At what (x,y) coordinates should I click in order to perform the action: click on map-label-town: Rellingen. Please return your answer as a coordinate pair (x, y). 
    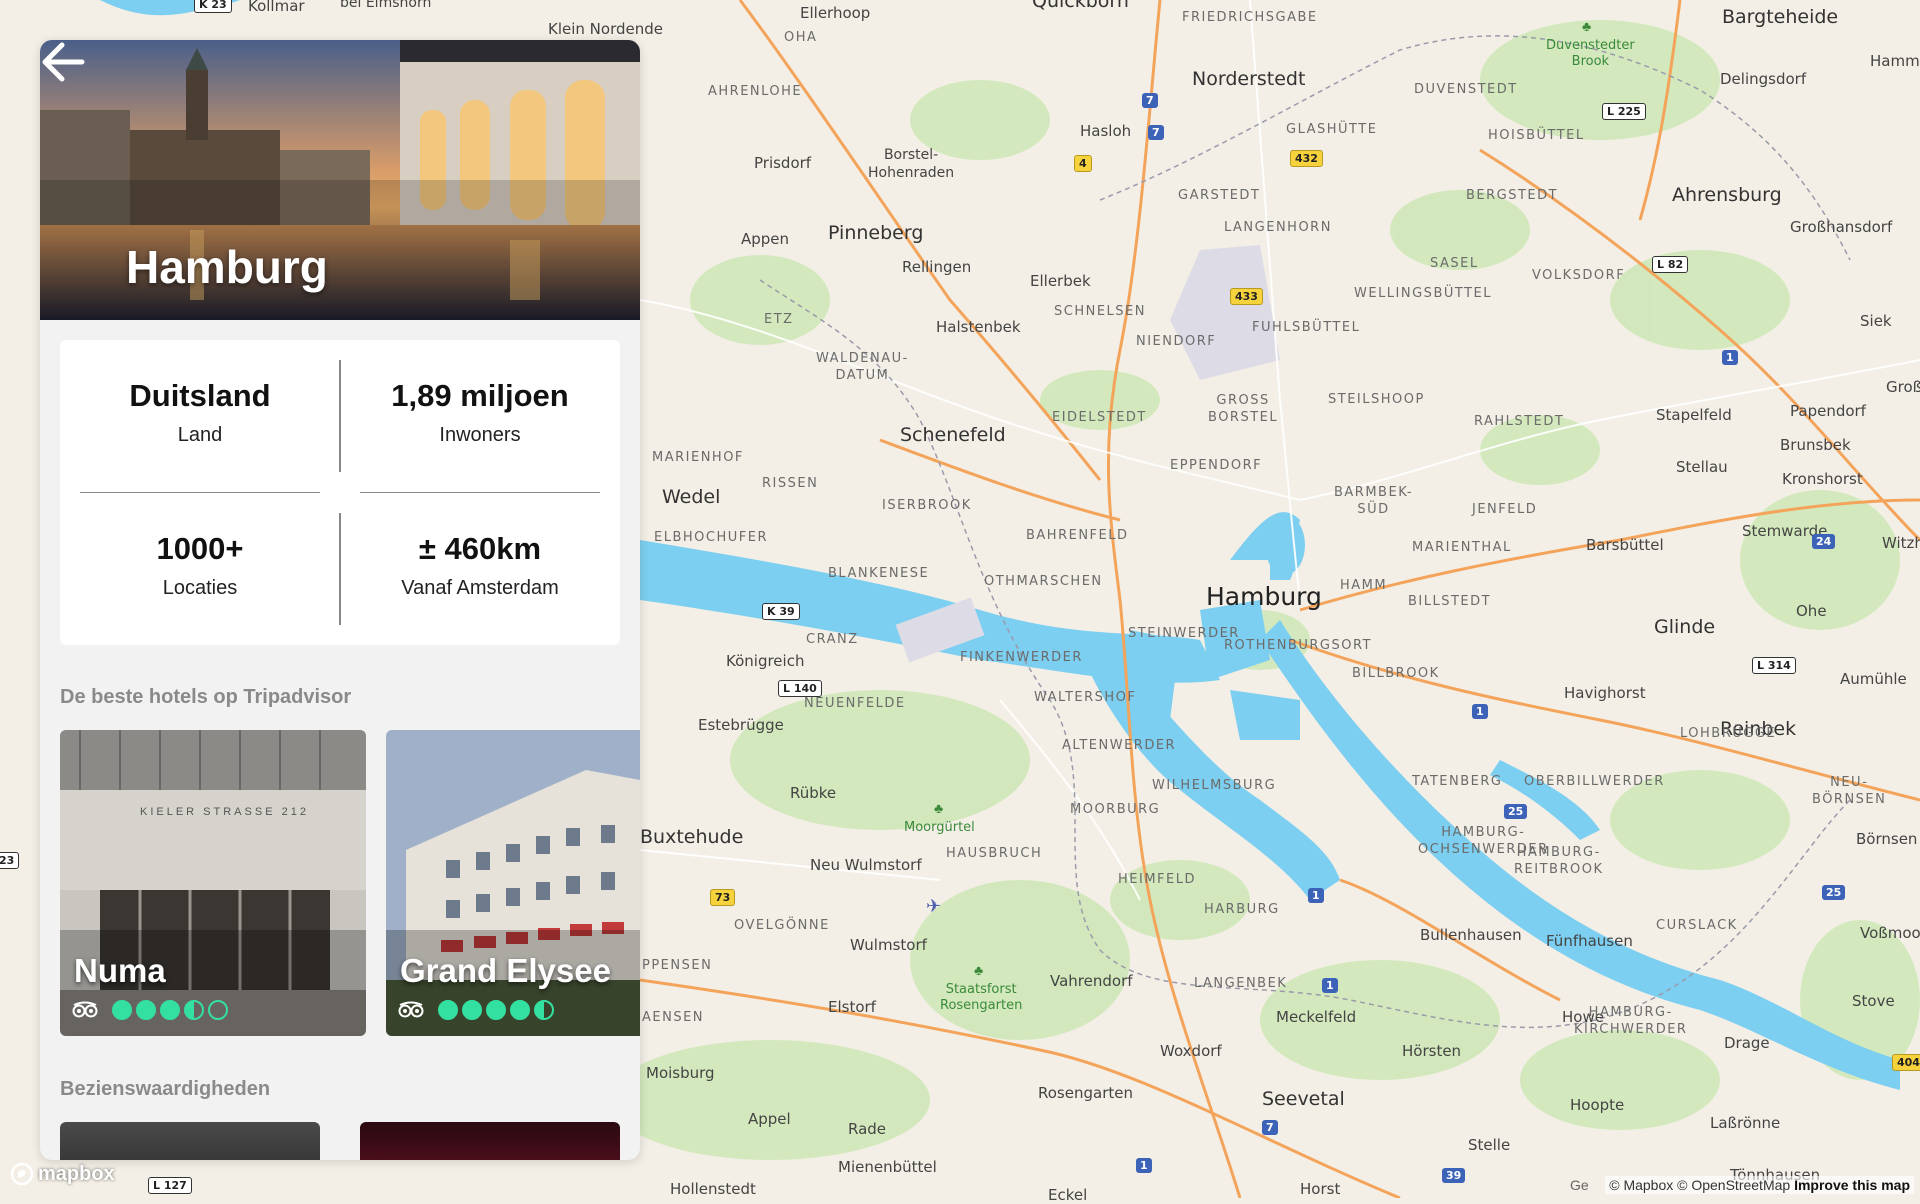
    Looking at the image, I should click on (937, 267).